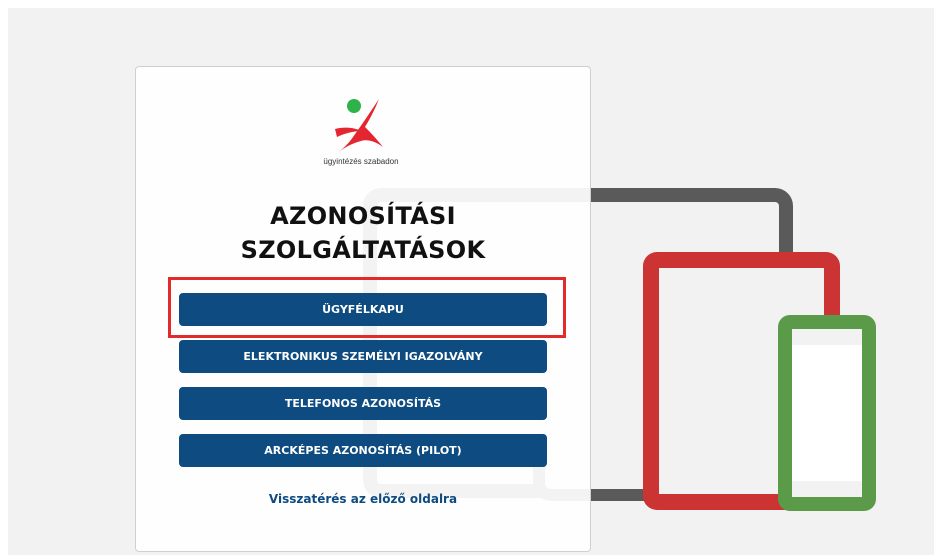  I want to click on ugyfelkapu-button: ÜGYFÉLKAPU, so click(363, 309).